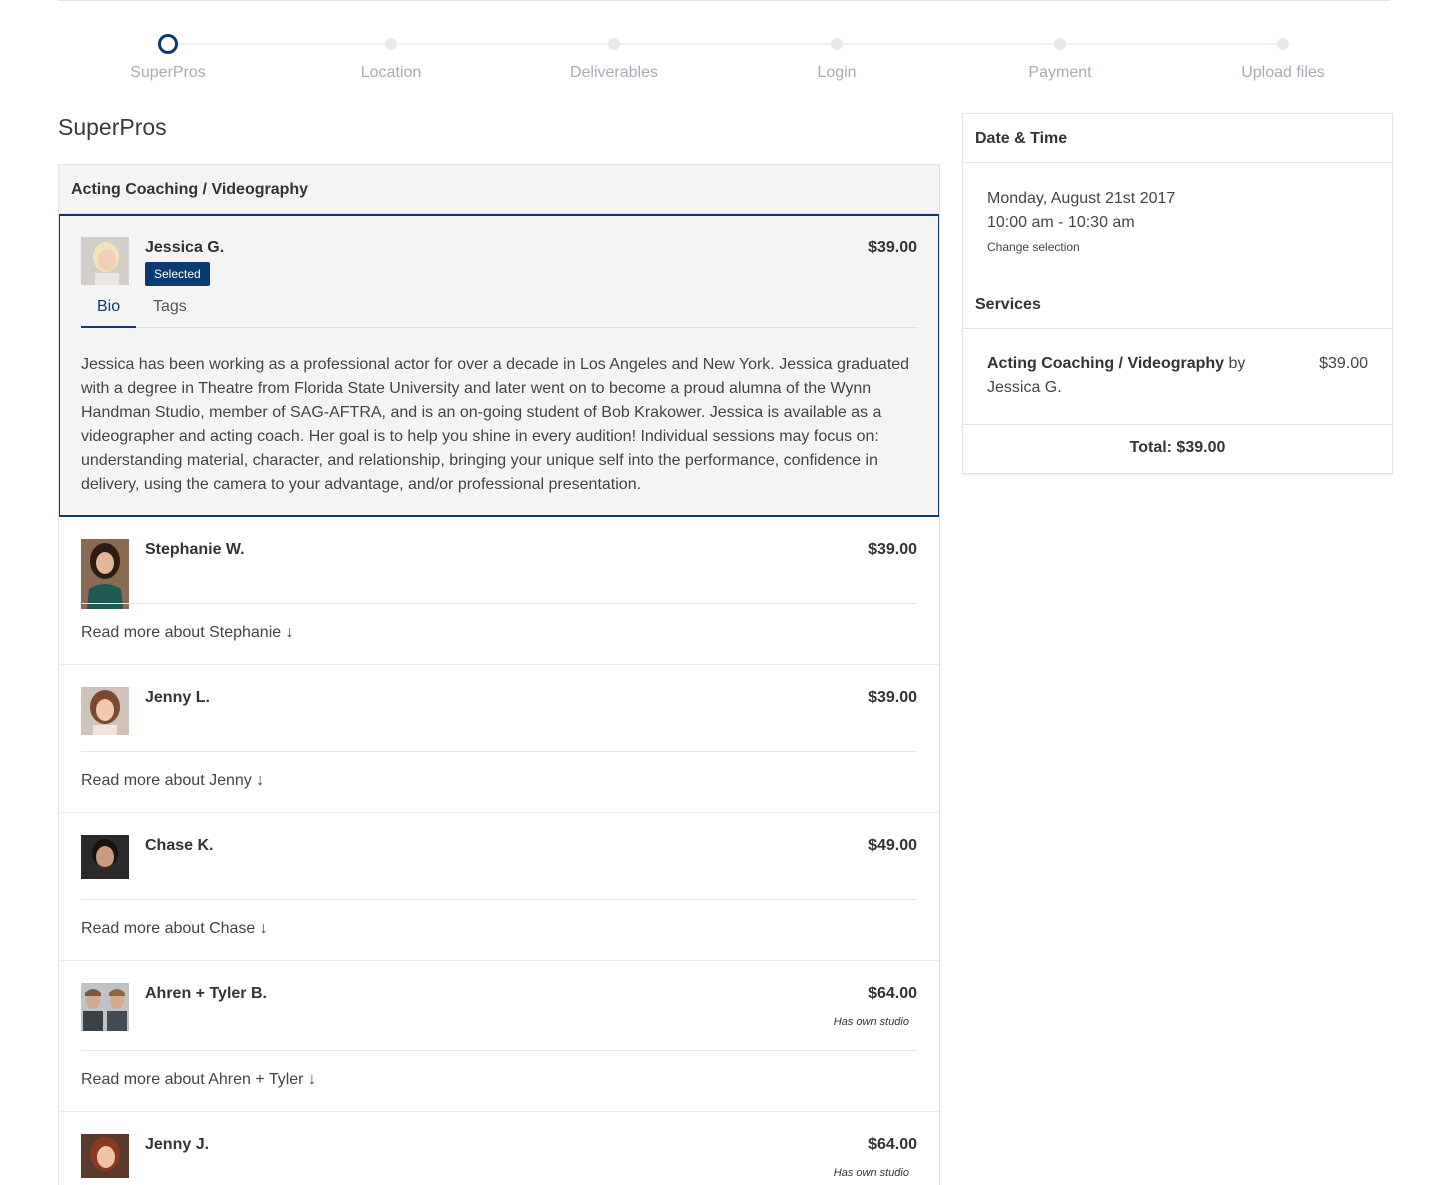 The height and width of the screenshot is (1185, 1440). Describe the element at coordinates (1061, 222) in the screenshot. I see `booking-time: 10:00 am - 10:30 am` at that location.